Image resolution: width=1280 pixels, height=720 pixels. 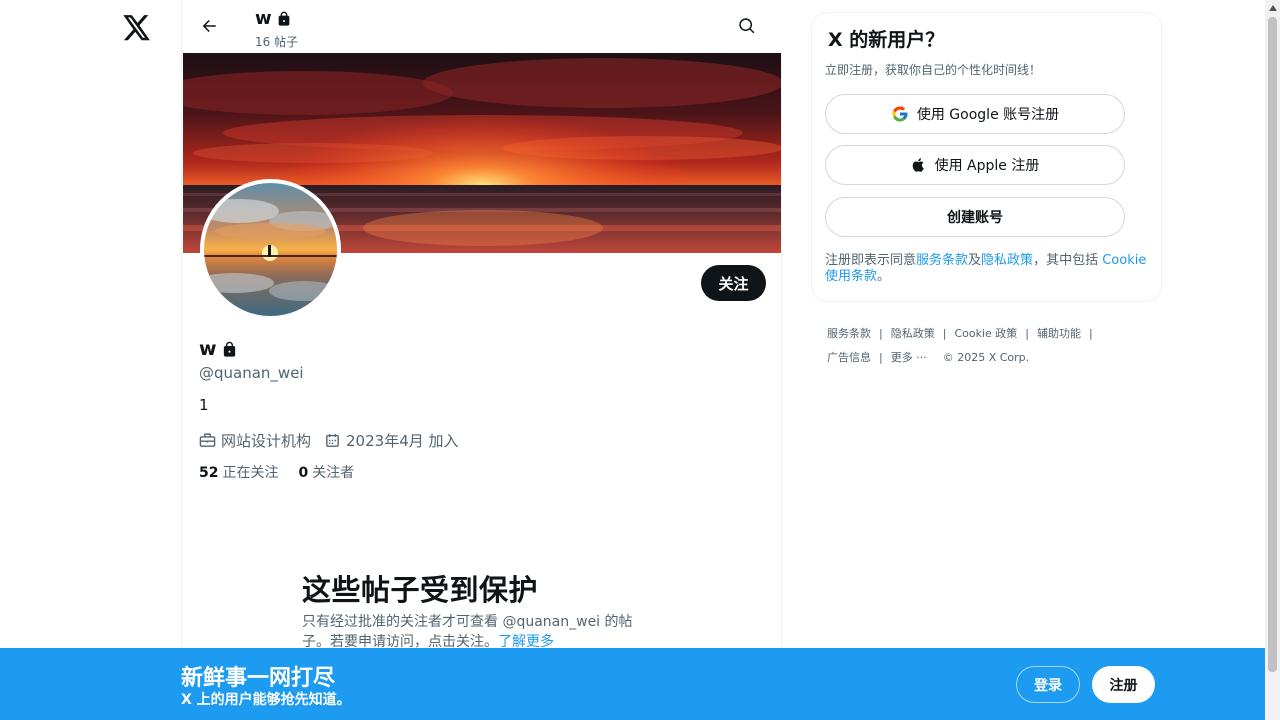 I want to click on profile-joined-text: 2023年4月 加入, so click(x=402, y=441).